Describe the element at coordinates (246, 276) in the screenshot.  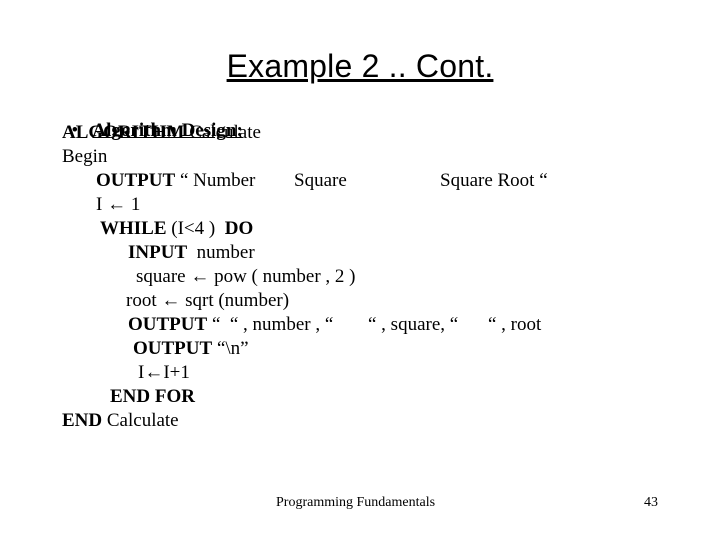
I see `code-line-square: square ← pow ( number , 2 )` at that location.